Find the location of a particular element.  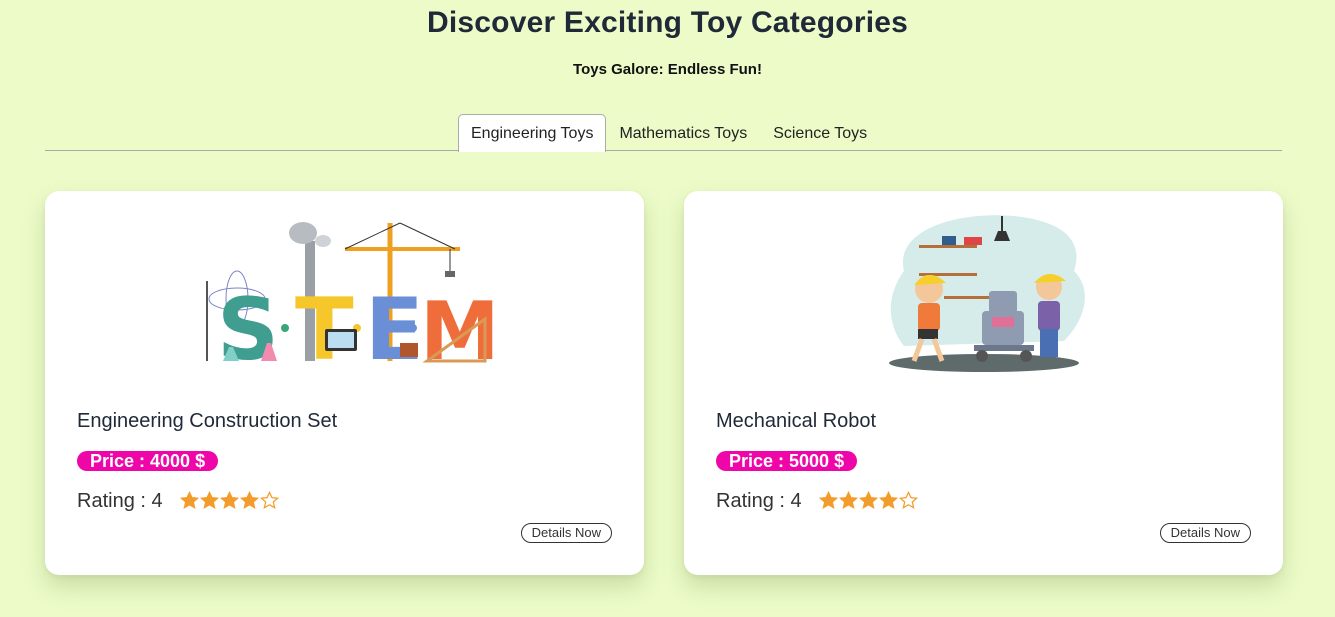

price-badge: Price : 4000 $ is located at coordinates (148, 461).